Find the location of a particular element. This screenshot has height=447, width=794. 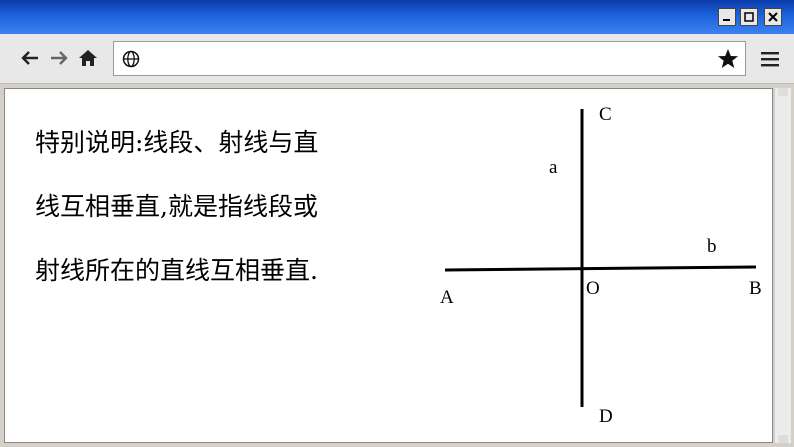

close-button is located at coordinates (773, 17).